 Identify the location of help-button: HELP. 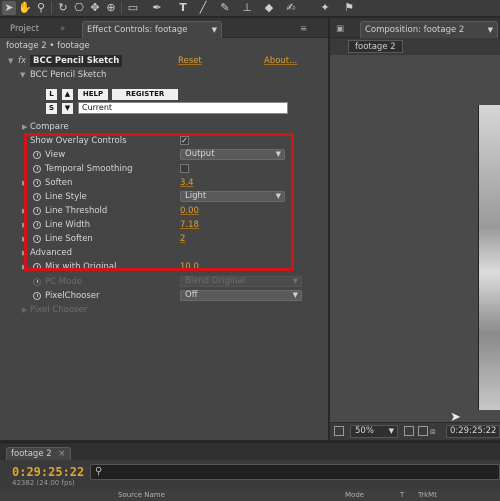
(93, 94).